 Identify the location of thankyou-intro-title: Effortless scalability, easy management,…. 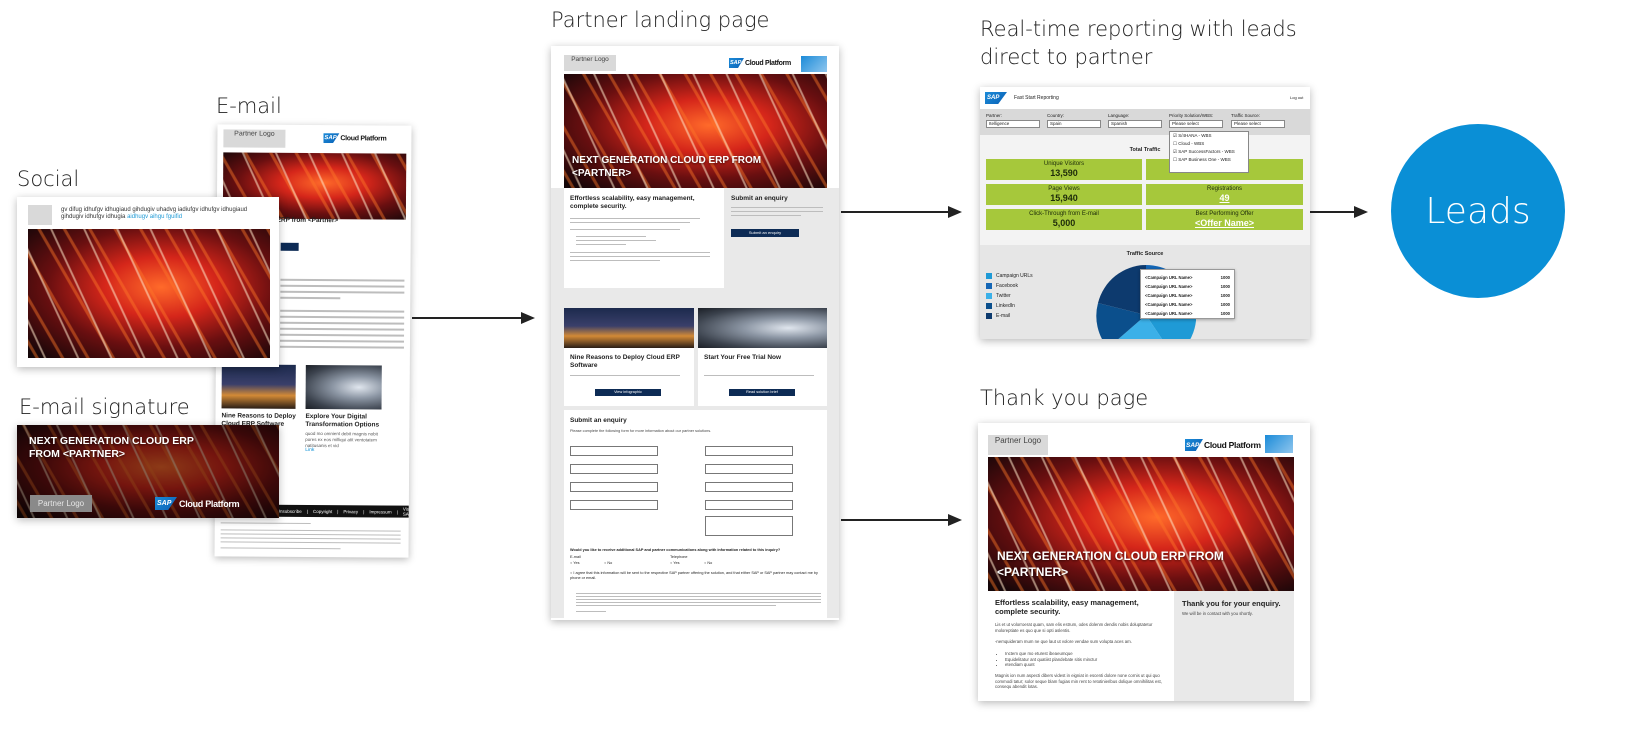
(1067, 607).